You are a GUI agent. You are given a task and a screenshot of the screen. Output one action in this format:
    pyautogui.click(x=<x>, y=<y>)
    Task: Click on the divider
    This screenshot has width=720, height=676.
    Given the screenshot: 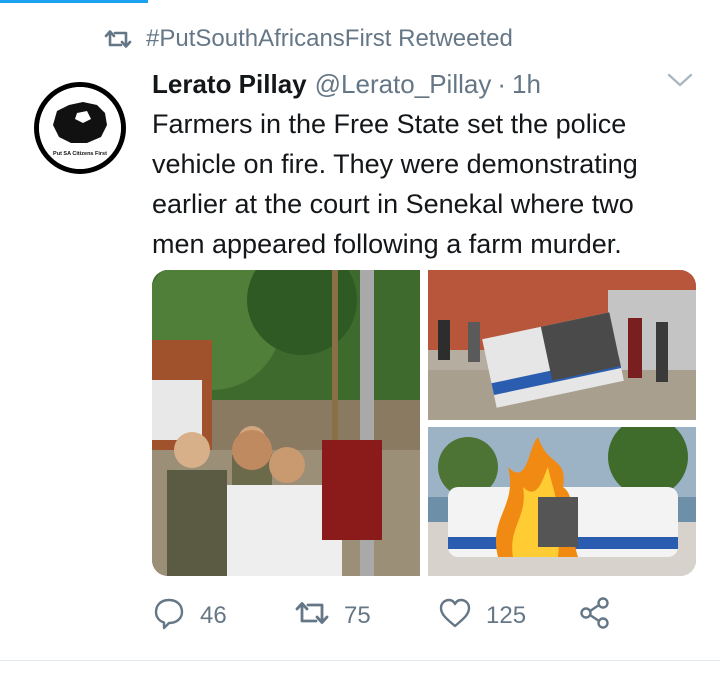 What is the action you would take?
    pyautogui.click(x=360, y=660)
    